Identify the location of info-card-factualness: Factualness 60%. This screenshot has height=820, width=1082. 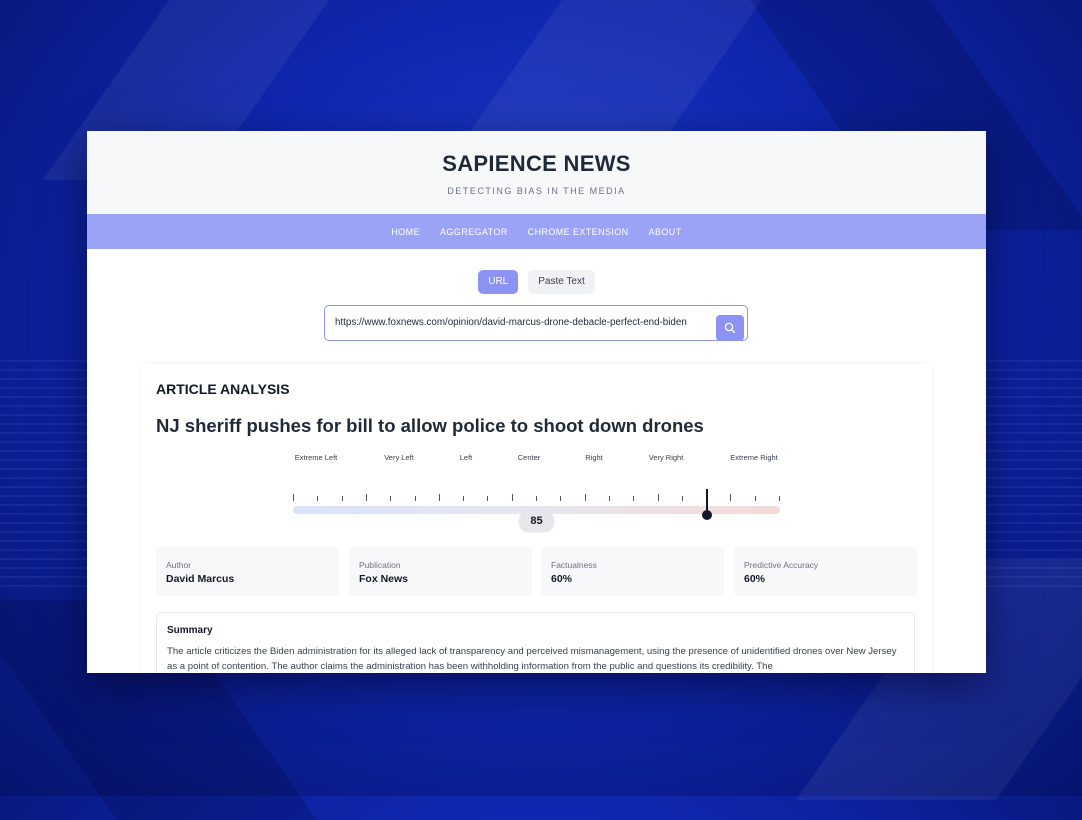
(632, 571).